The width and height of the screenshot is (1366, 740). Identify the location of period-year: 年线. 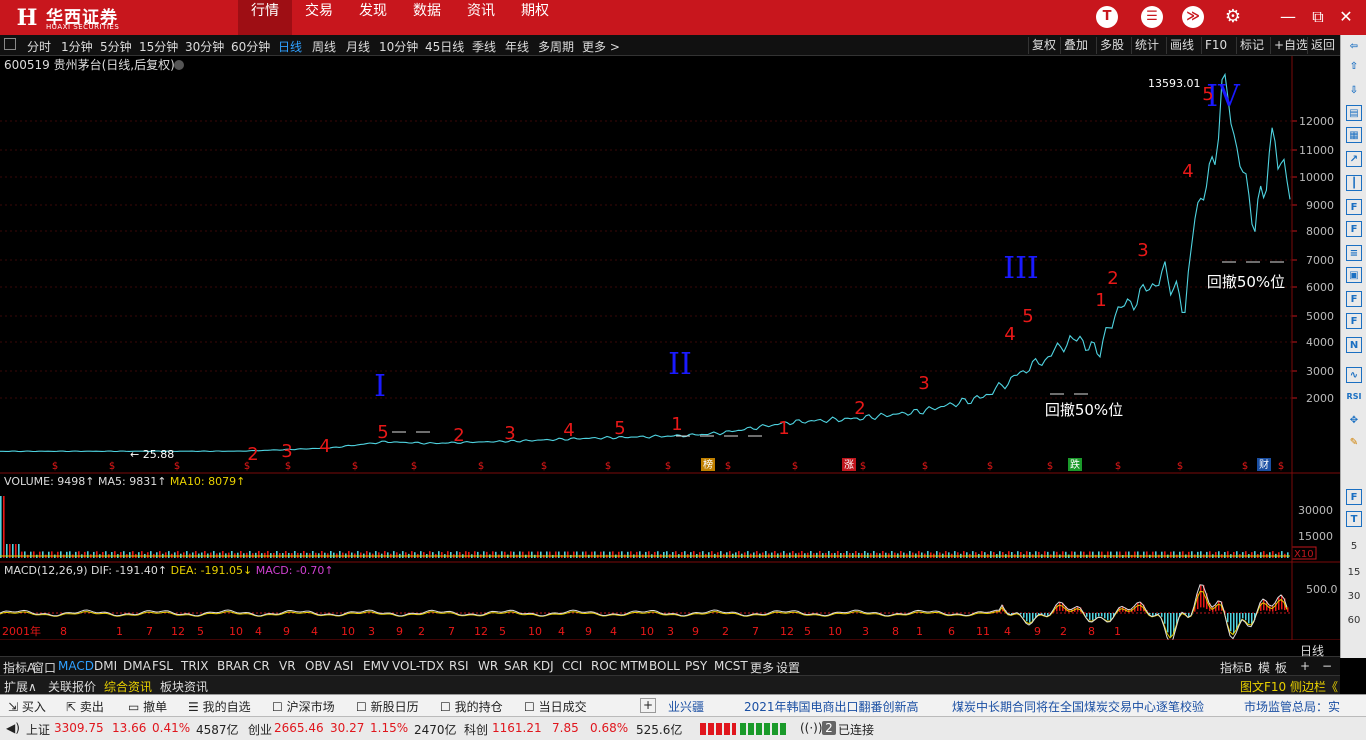
(517, 46).